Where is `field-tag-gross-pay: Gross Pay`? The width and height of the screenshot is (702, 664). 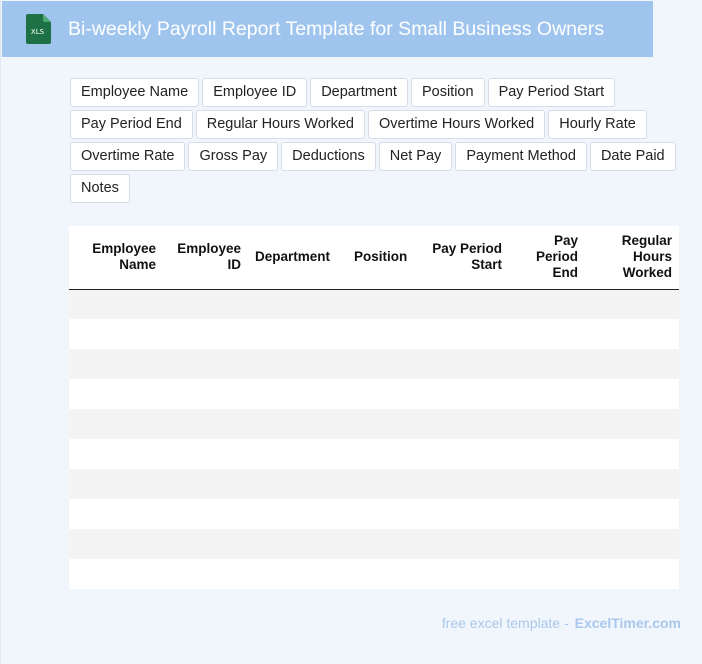
field-tag-gross-pay: Gross Pay is located at coordinates (233, 156).